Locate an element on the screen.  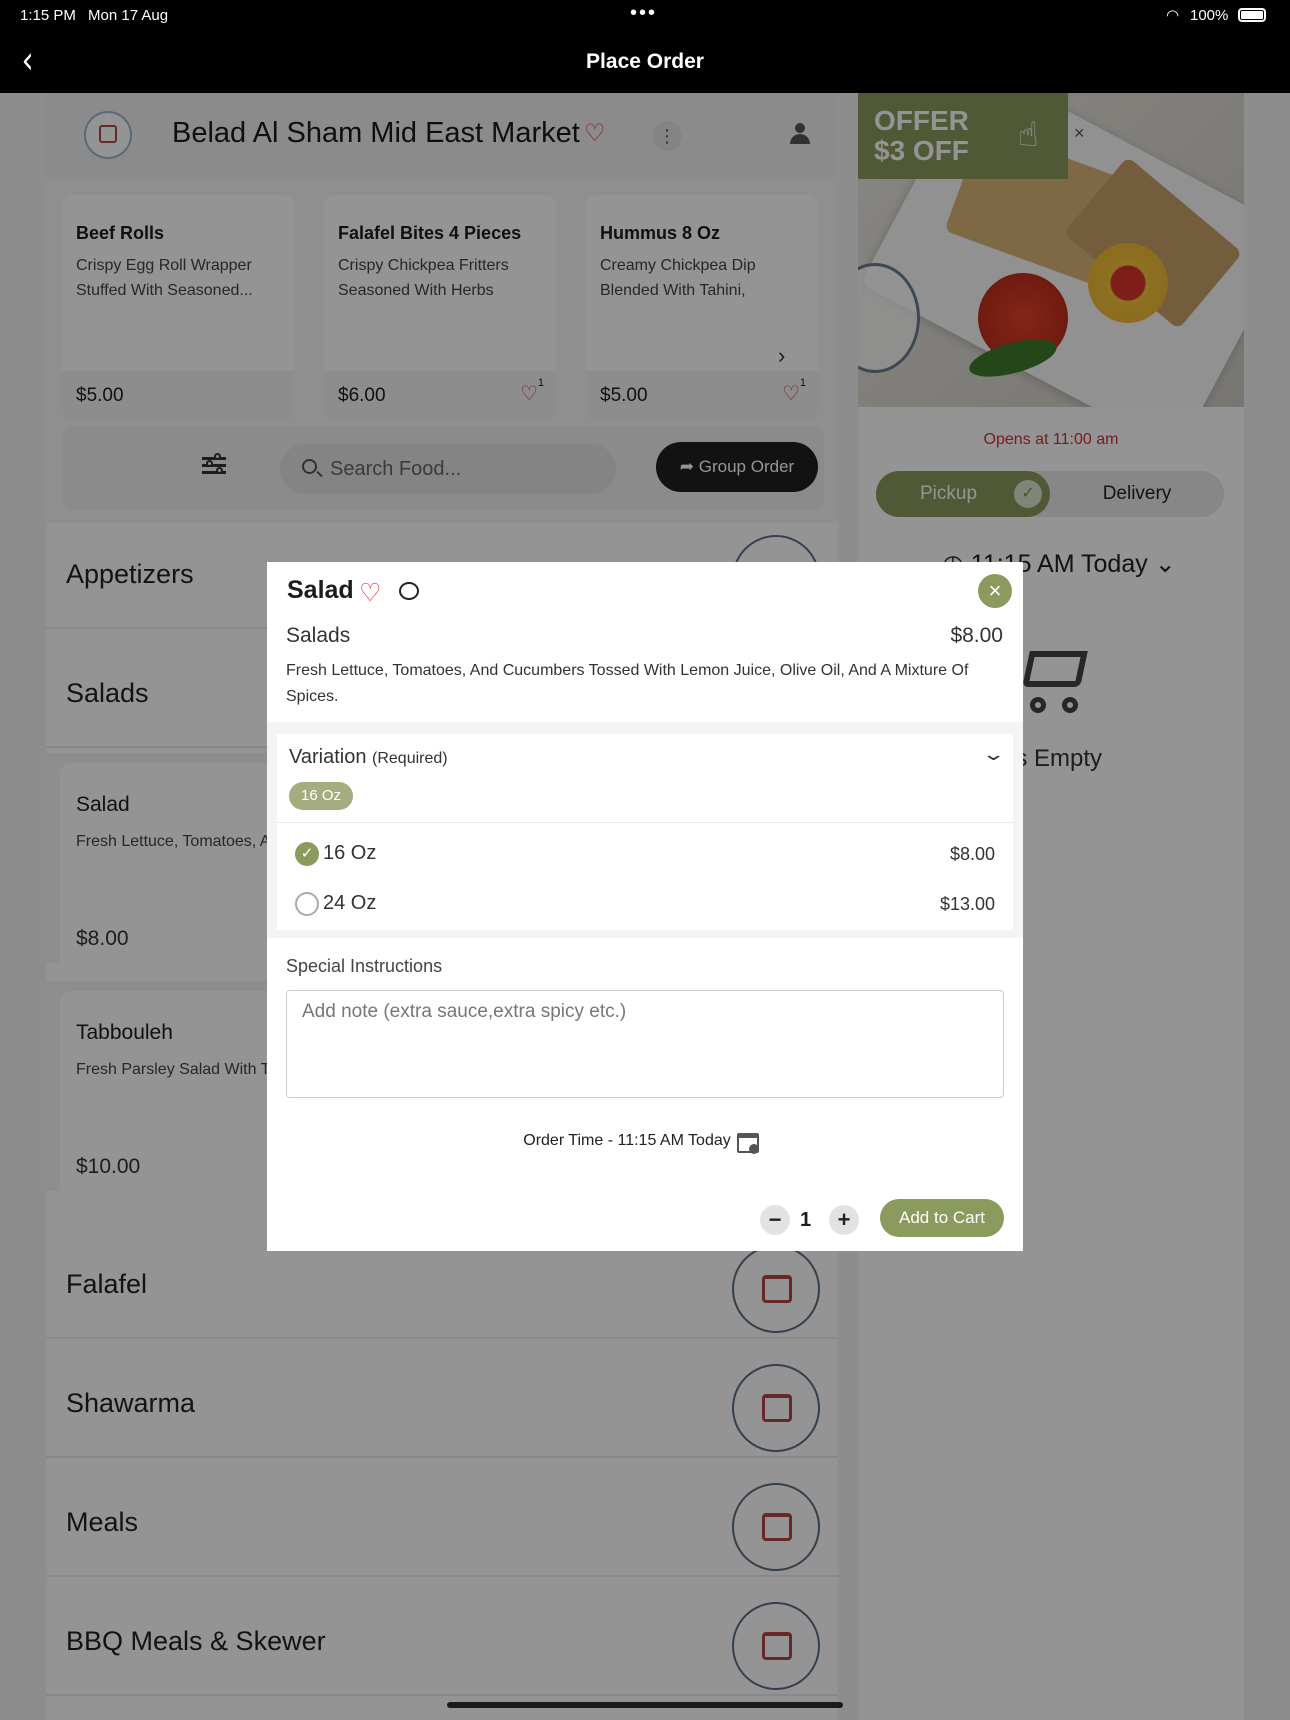
battery-icon is located at coordinates (1252, 15).